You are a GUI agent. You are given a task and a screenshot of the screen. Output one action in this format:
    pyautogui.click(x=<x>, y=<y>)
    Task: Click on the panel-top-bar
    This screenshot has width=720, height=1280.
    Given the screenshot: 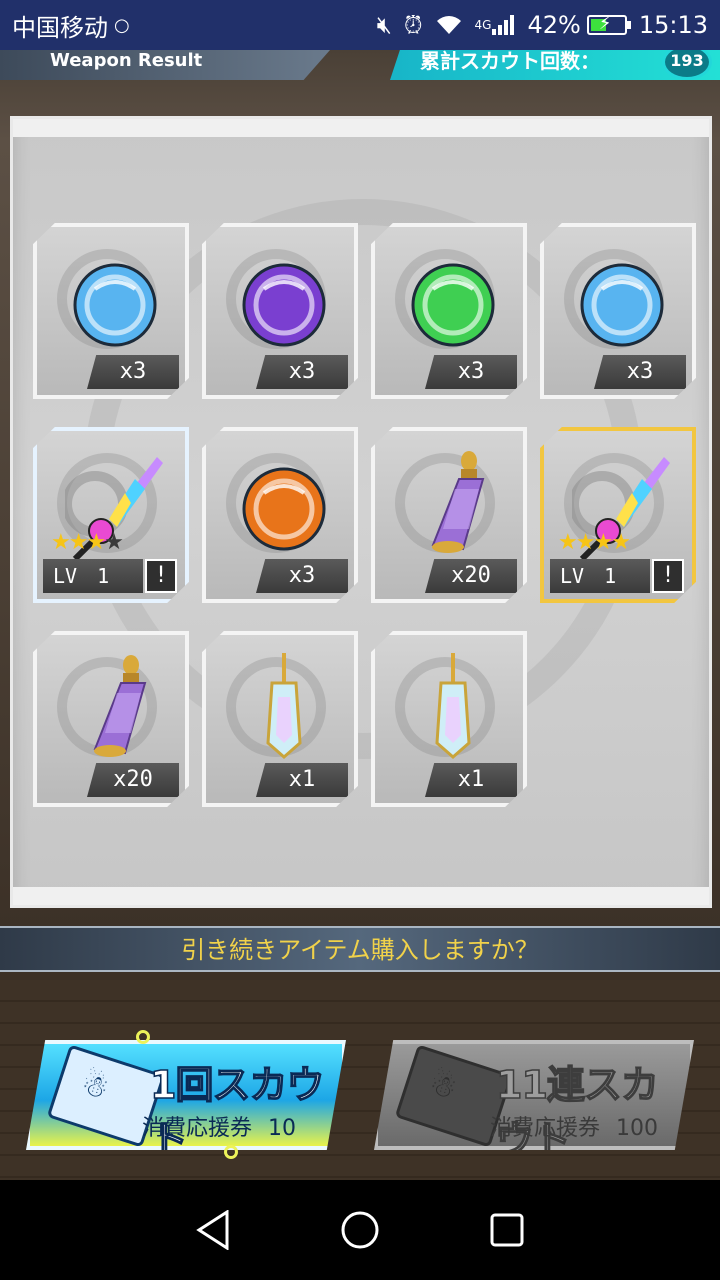 What is the action you would take?
    pyautogui.click(x=361, y=128)
    